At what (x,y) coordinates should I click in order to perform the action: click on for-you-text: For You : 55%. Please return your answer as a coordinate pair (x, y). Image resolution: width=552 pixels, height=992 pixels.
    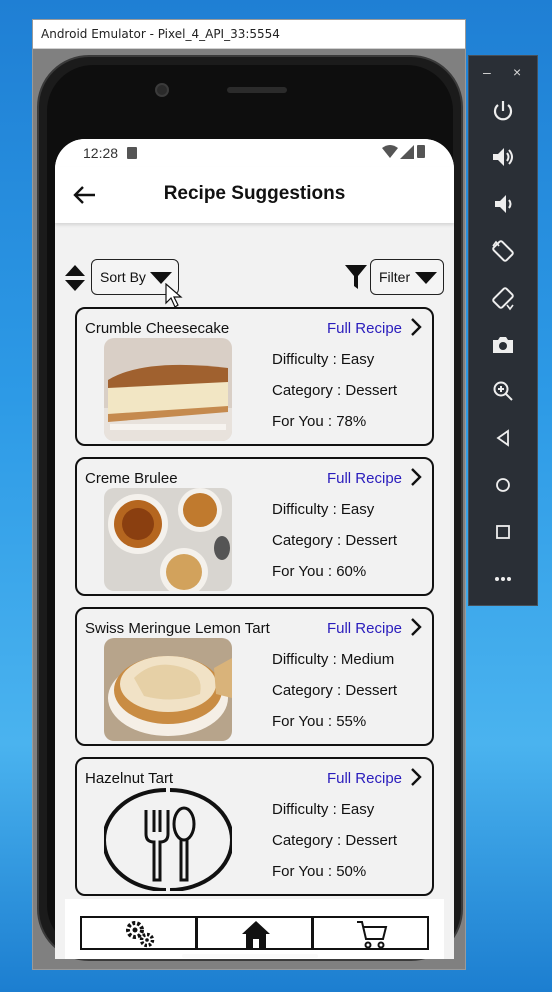
    Looking at the image, I should click on (319, 721).